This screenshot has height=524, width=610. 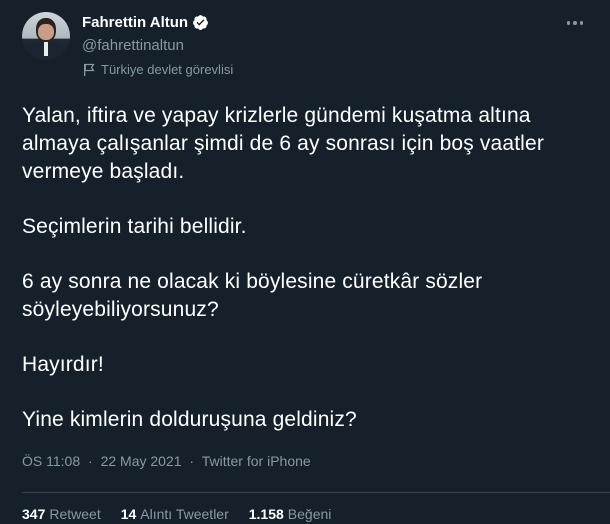 What do you see at coordinates (46, 49) in the screenshot?
I see `avatar-tie` at bounding box center [46, 49].